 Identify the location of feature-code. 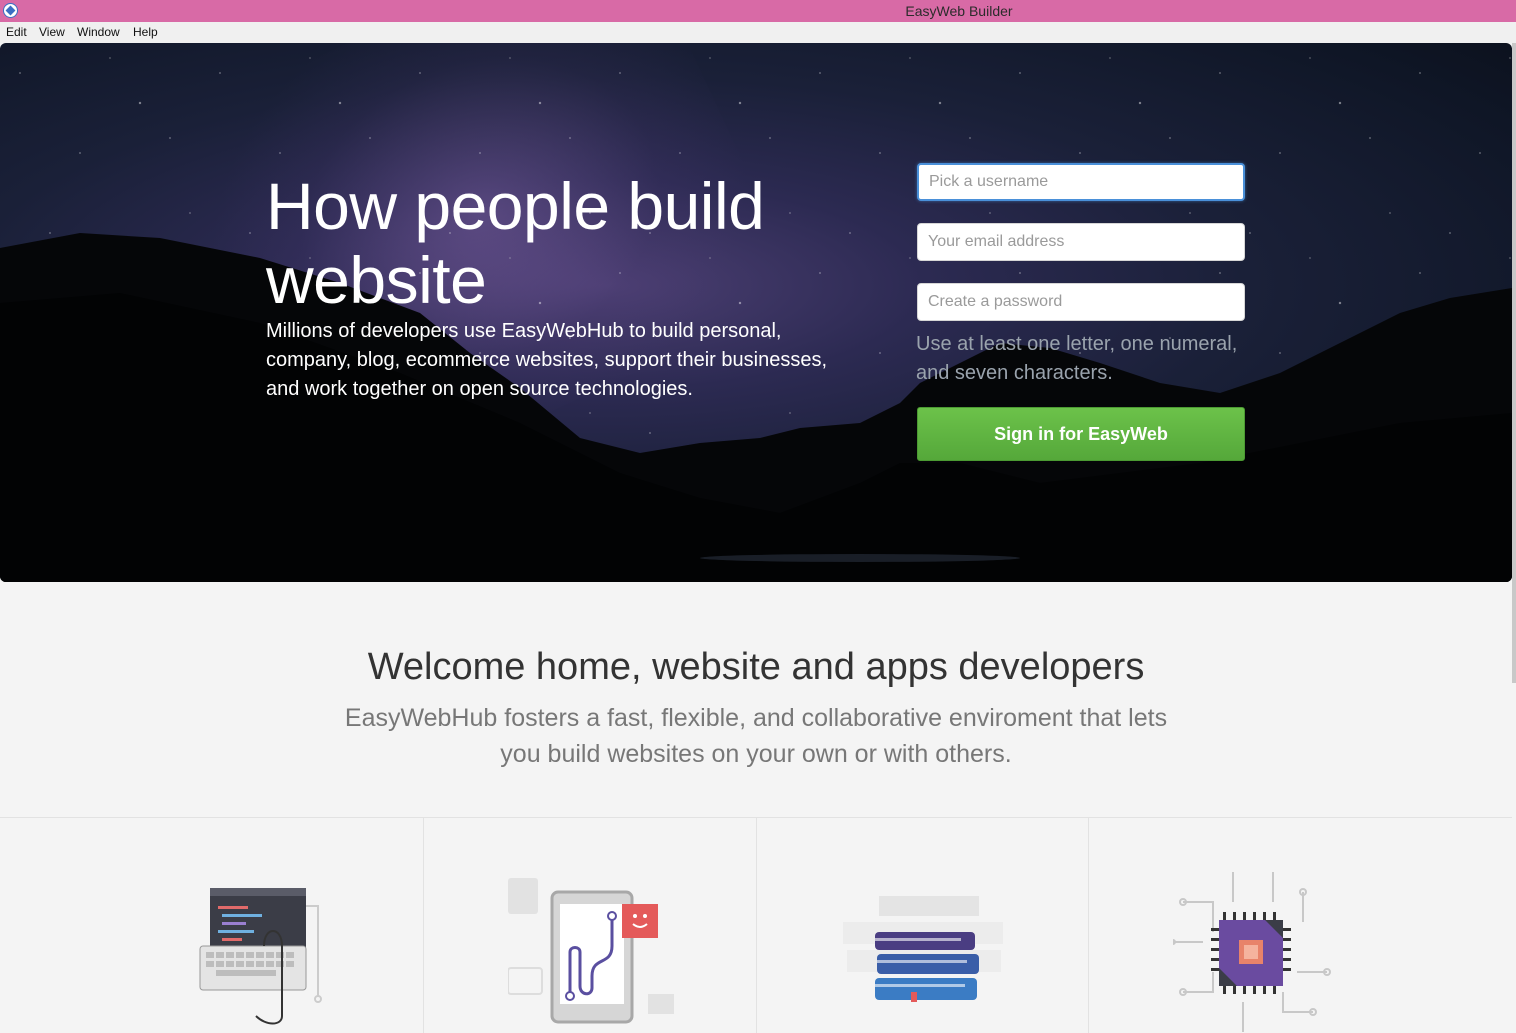
(212, 925).